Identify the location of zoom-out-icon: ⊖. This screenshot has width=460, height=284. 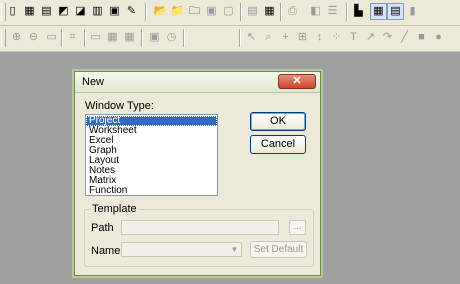
(33, 37).